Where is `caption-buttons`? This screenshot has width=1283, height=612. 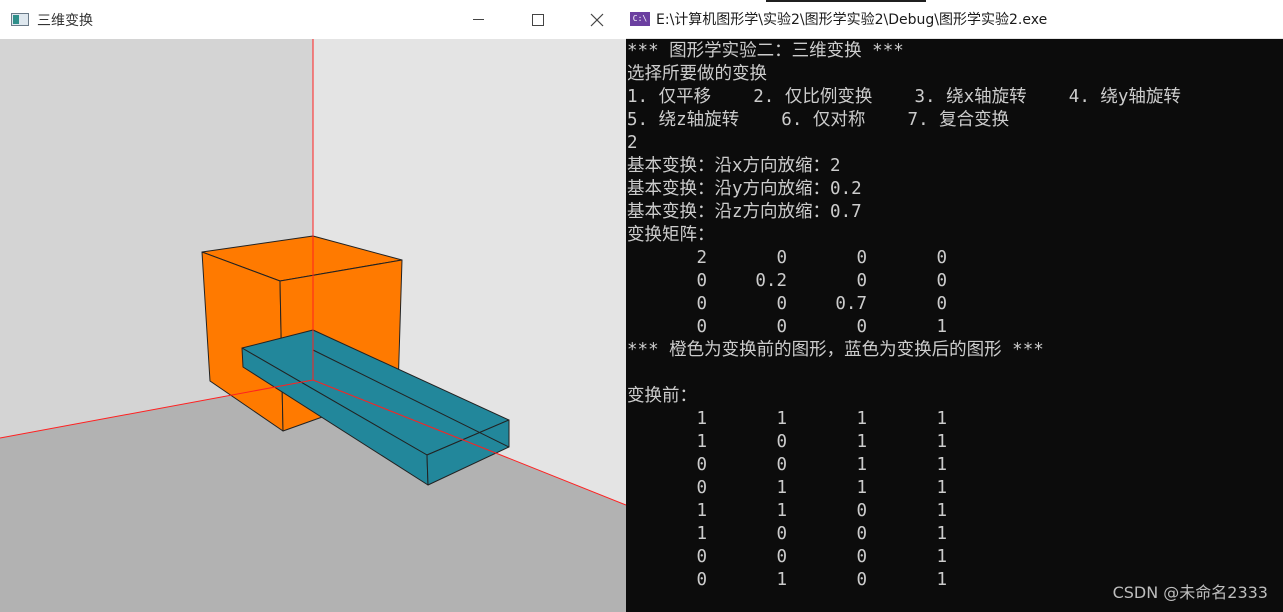 caption-buttons is located at coordinates (537, 19).